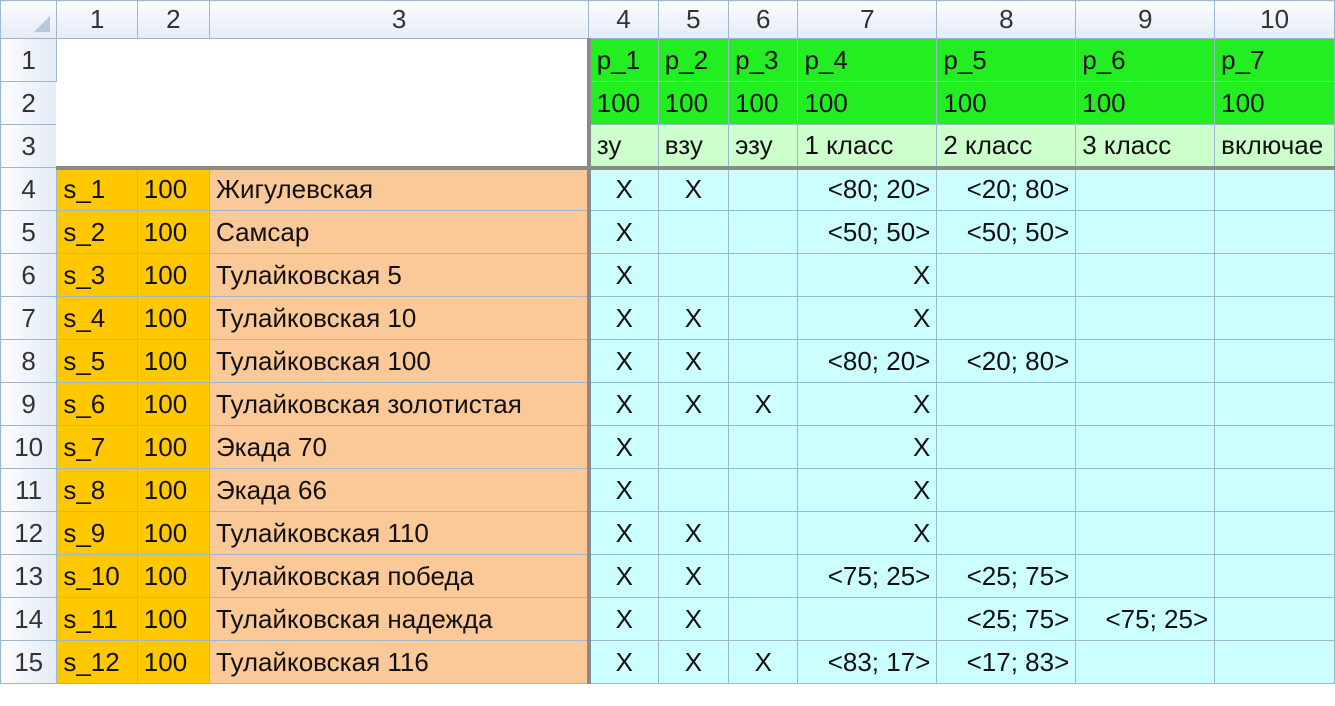 The image size is (1335, 706). What do you see at coordinates (1006, 60) in the screenshot?
I see `param-name-cell: p_5` at bounding box center [1006, 60].